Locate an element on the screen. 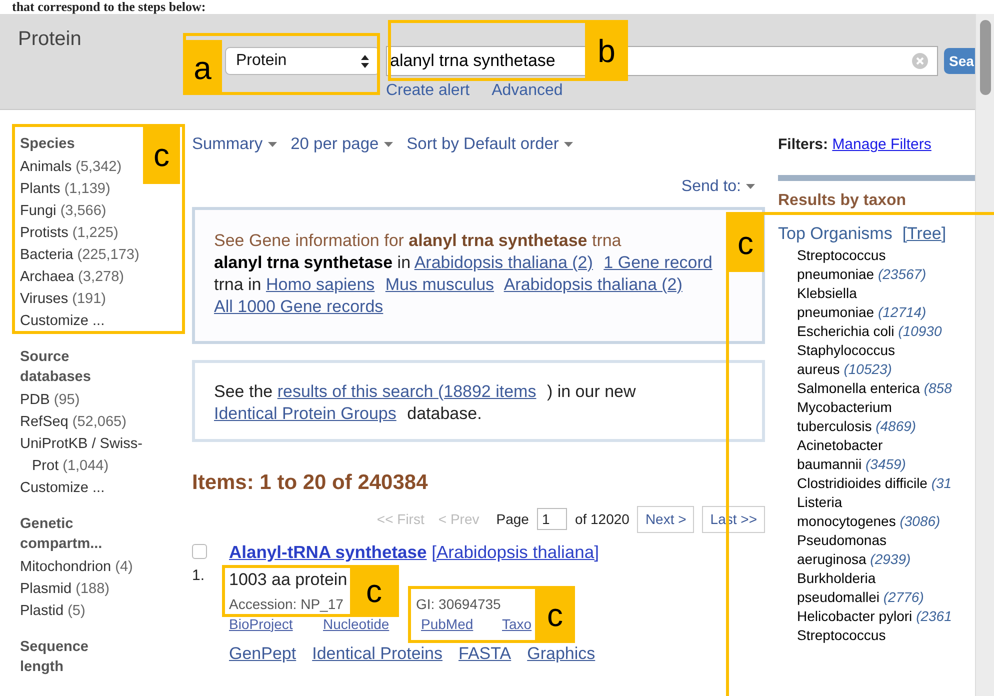  pager-button: Next > is located at coordinates (665, 519).